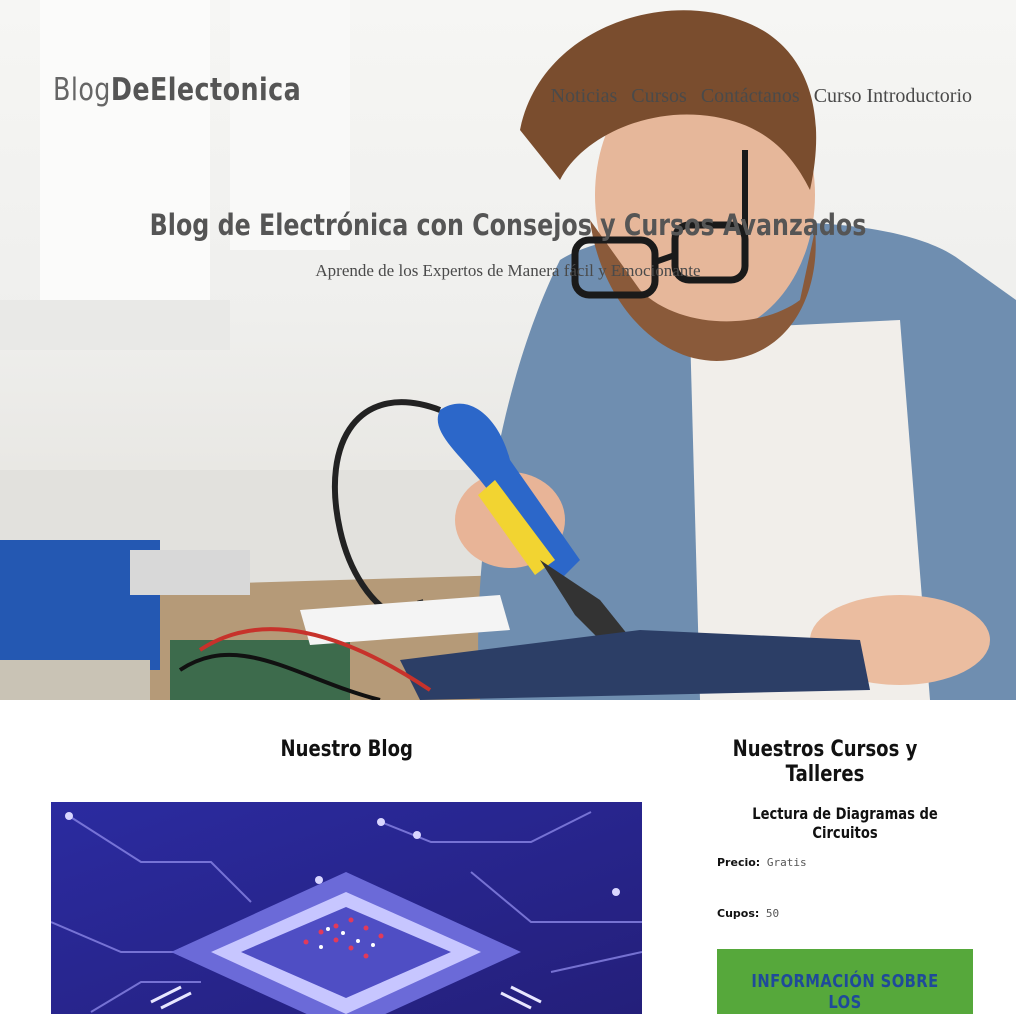 The width and height of the screenshot is (1016, 1014). I want to click on seats-value: 50, so click(772, 913).